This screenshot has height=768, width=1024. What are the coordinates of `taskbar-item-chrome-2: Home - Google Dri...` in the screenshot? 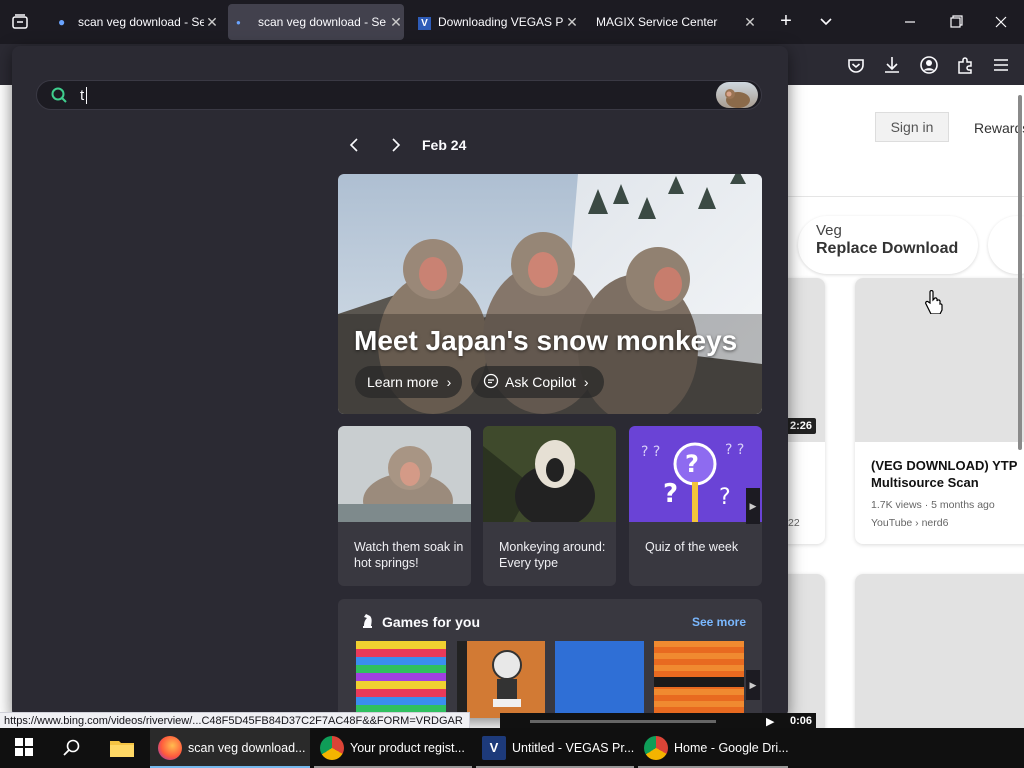 It's located at (713, 748).